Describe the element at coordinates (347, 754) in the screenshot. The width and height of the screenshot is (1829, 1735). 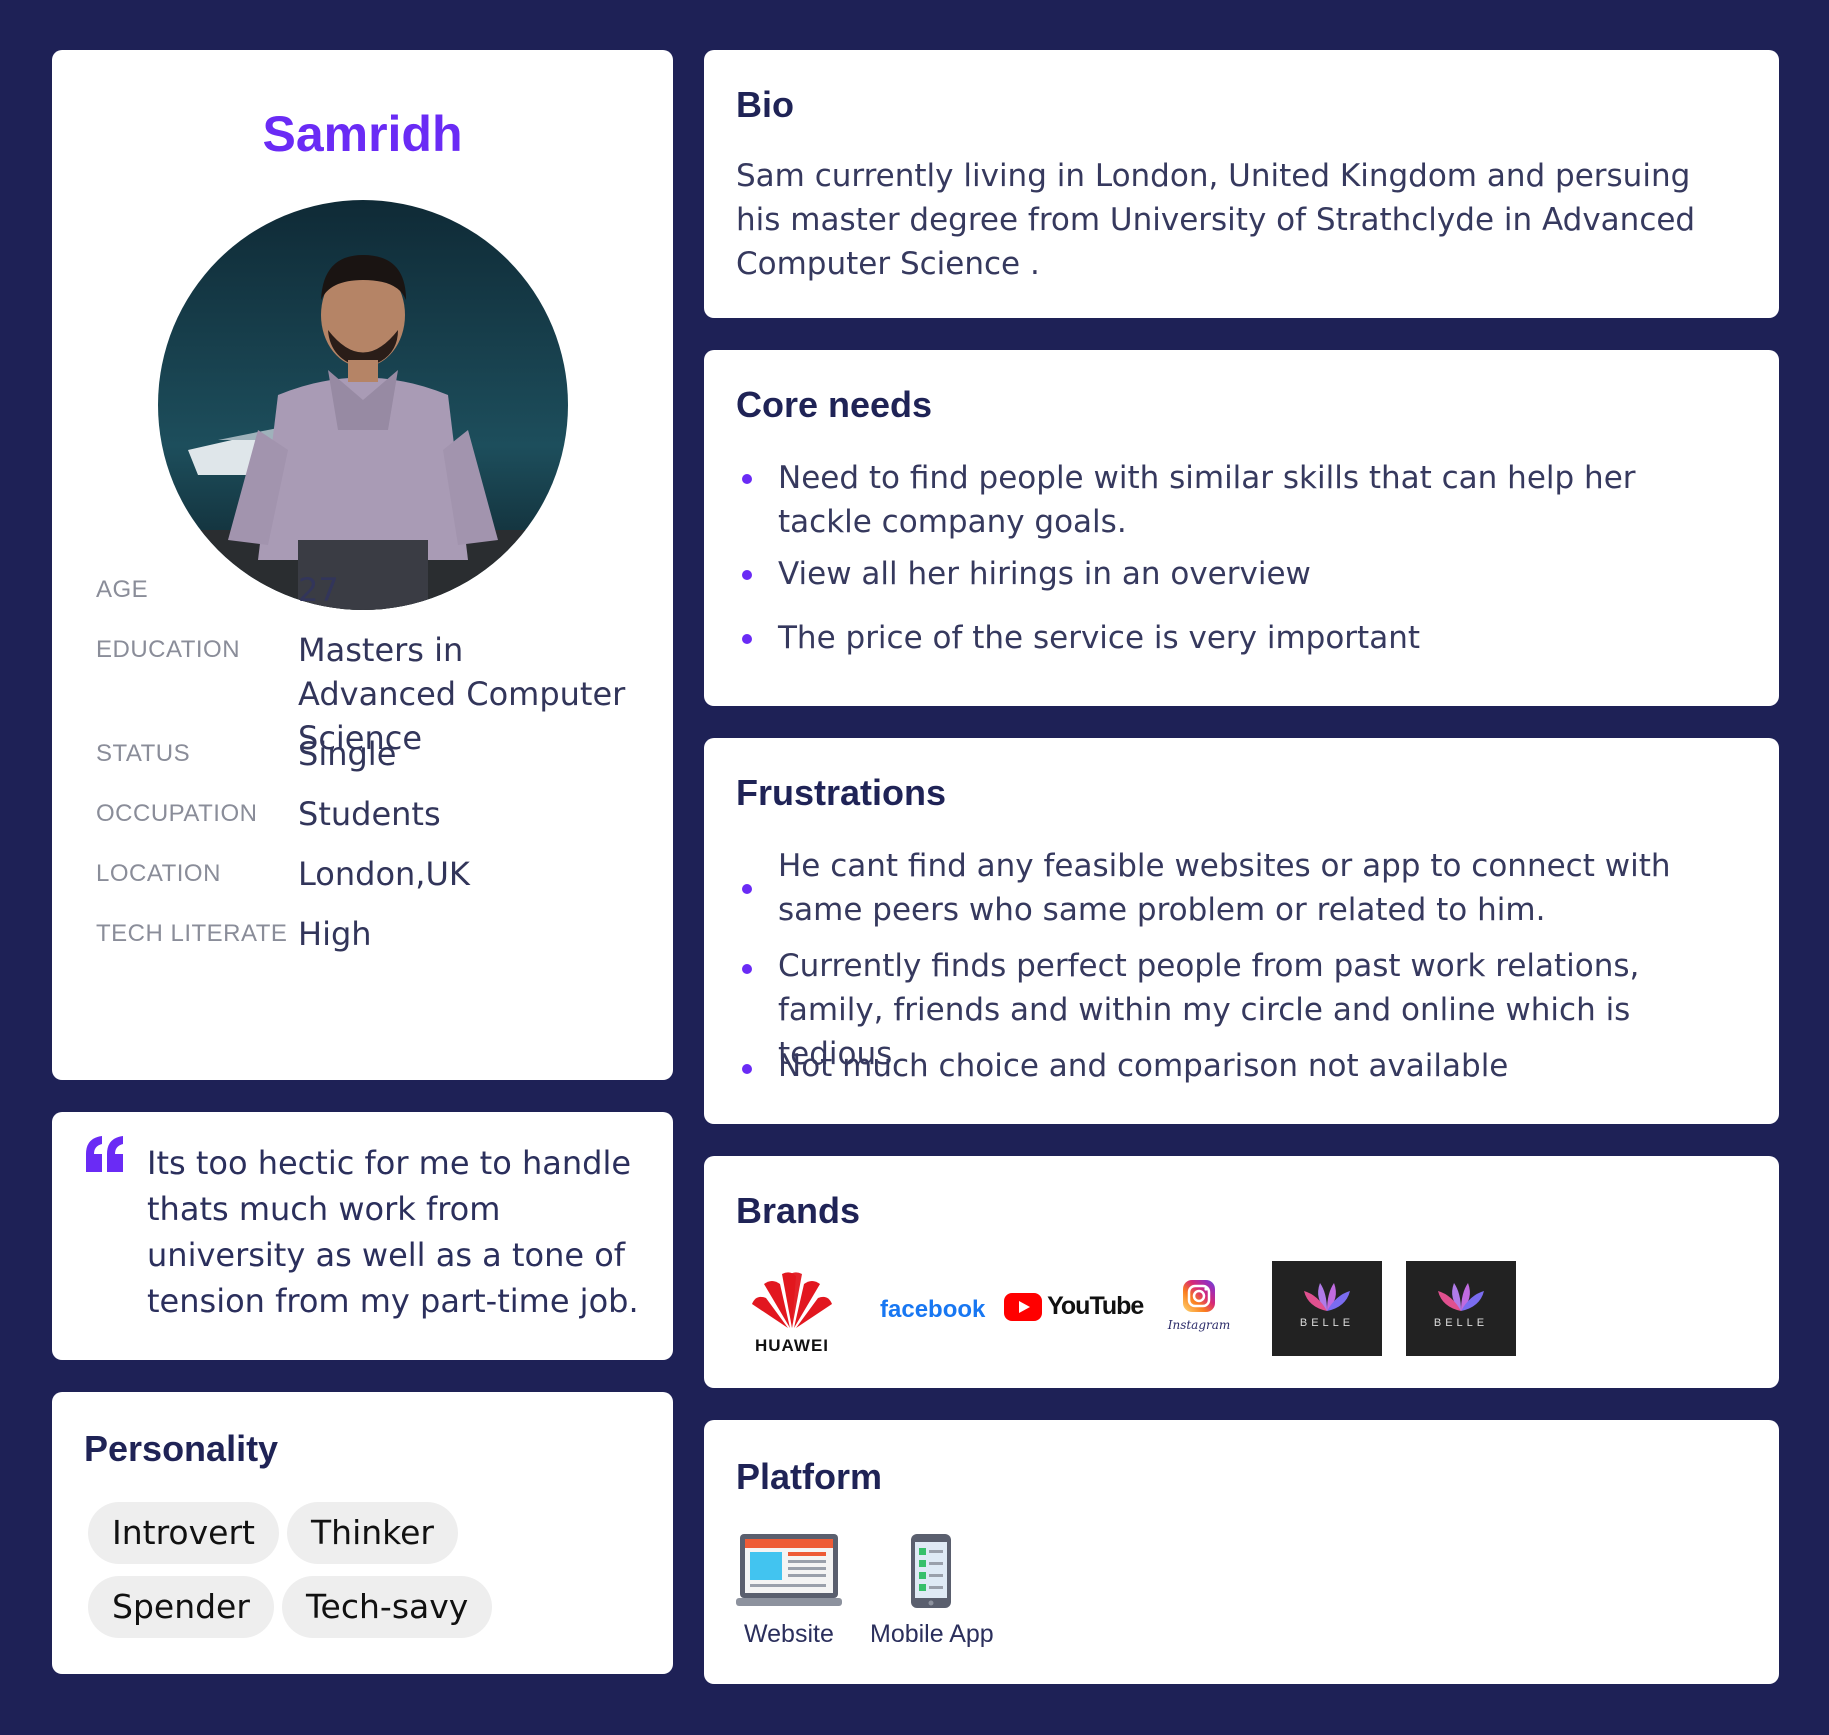
I see `info-value: Single` at that location.